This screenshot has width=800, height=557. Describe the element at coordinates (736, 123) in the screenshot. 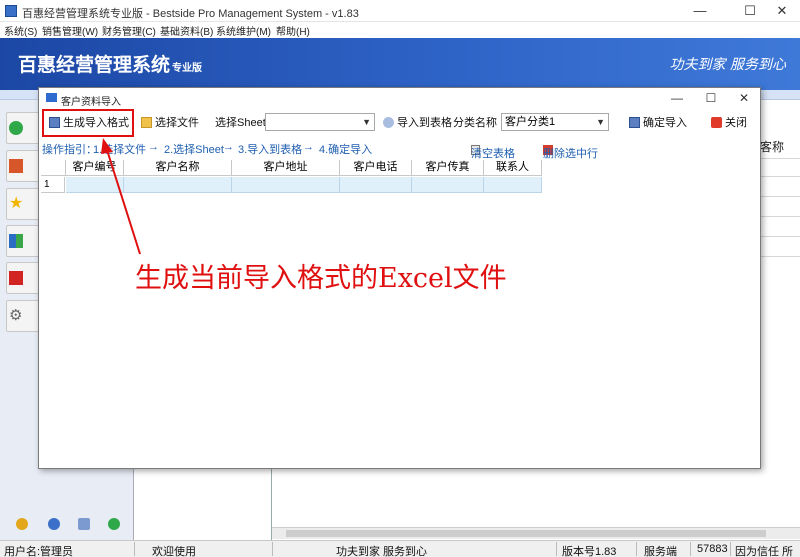

I see `close-dialog-label: 关闭` at that location.